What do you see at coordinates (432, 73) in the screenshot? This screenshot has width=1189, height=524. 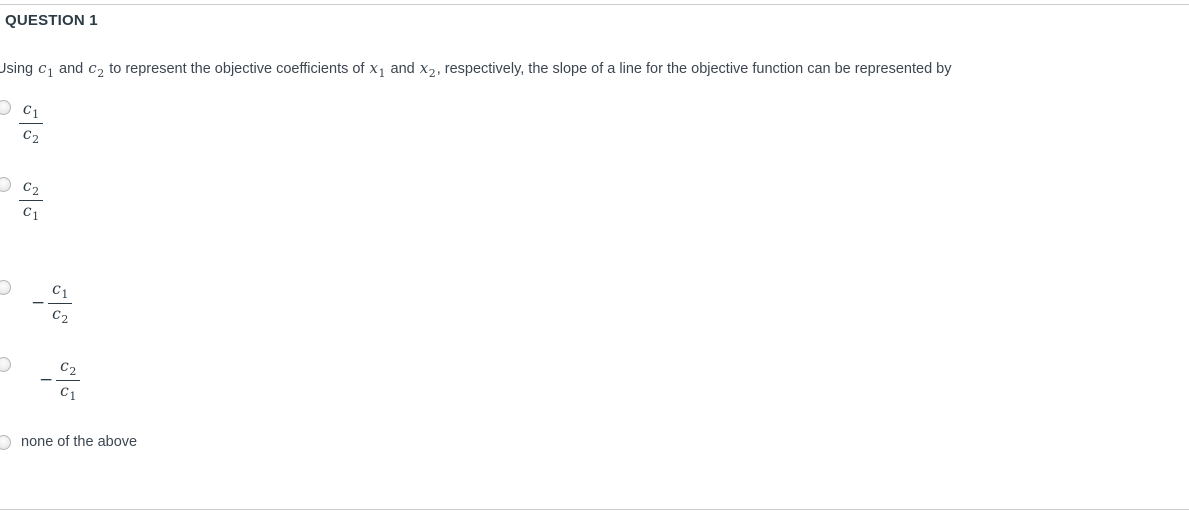 I see `variable-x2-subscript: 2` at bounding box center [432, 73].